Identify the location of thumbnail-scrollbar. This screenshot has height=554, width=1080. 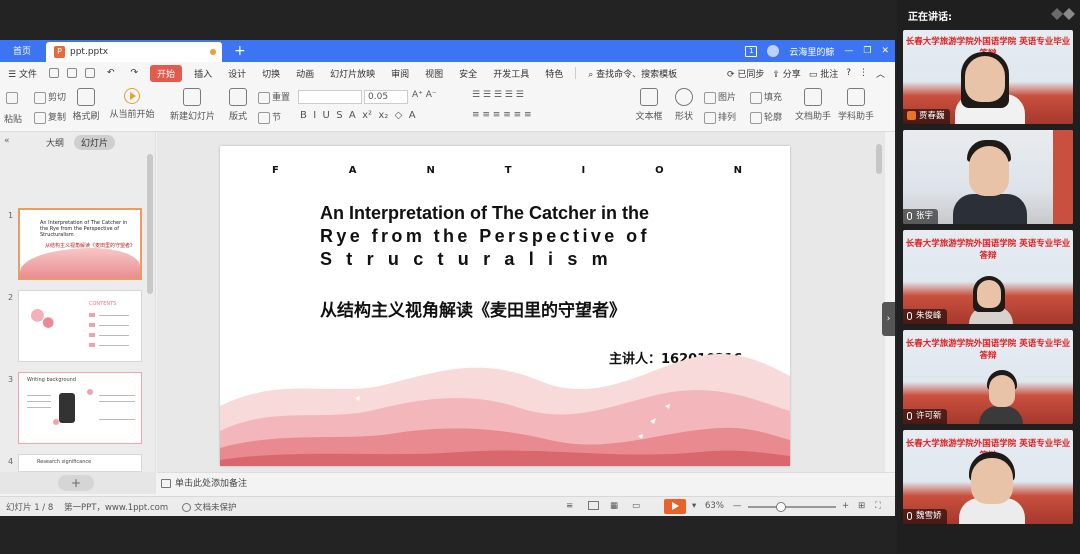
(150, 224).